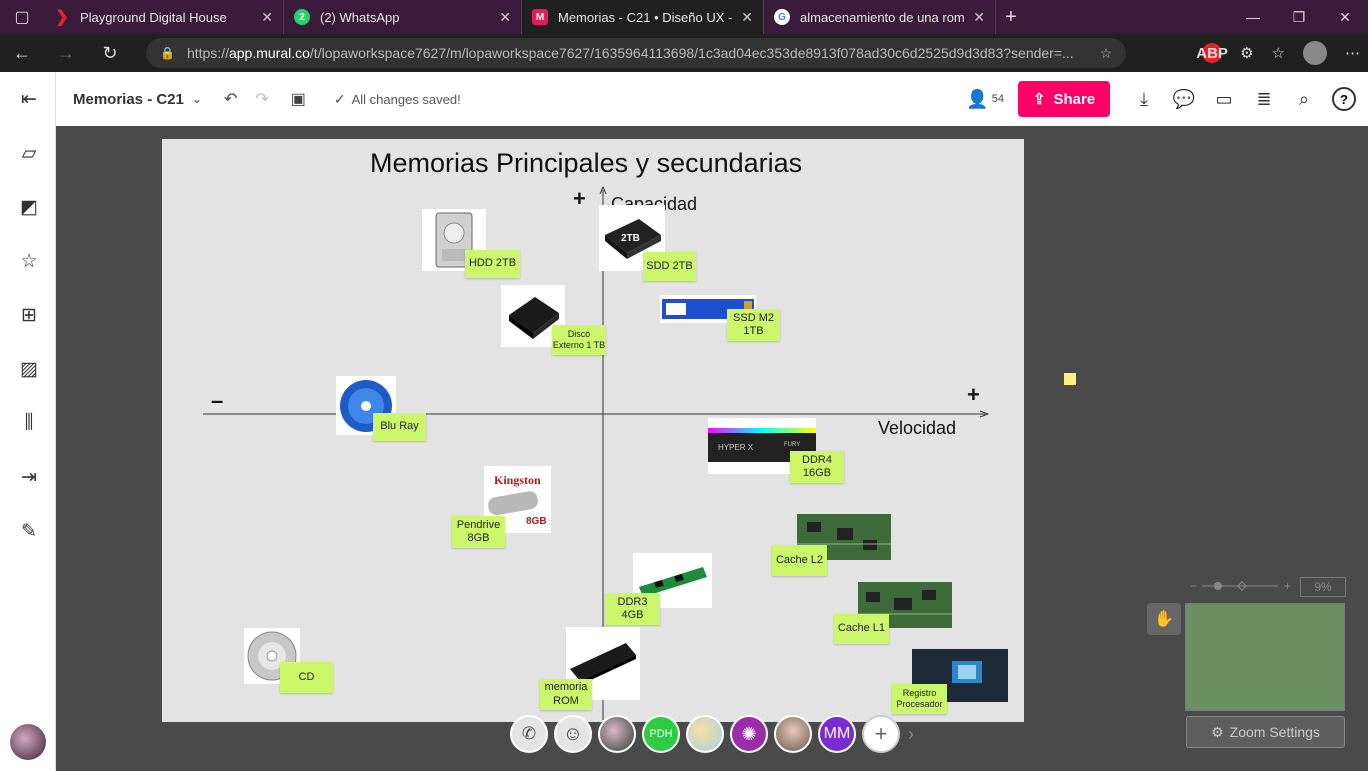 Image resolution: width=1368 pixels, height=771 pixels. Describe the element at coordinates (1243, 586) in the screenshot. I see `zoom-slider: − +` at that location.